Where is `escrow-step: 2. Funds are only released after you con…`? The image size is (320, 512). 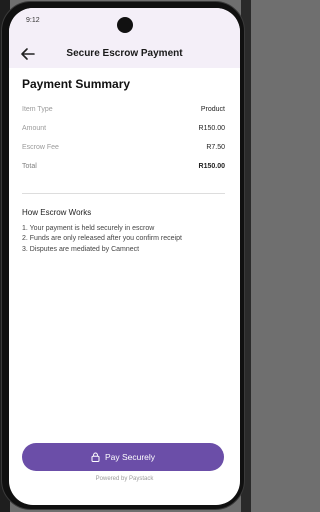
escrow-step: 2. Funds are only released after you con… is located at coordinates (102, 238).